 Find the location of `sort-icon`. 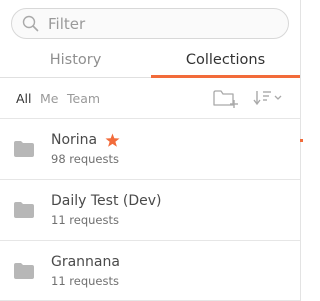

sort-icon is located at coordinates (269, 98).